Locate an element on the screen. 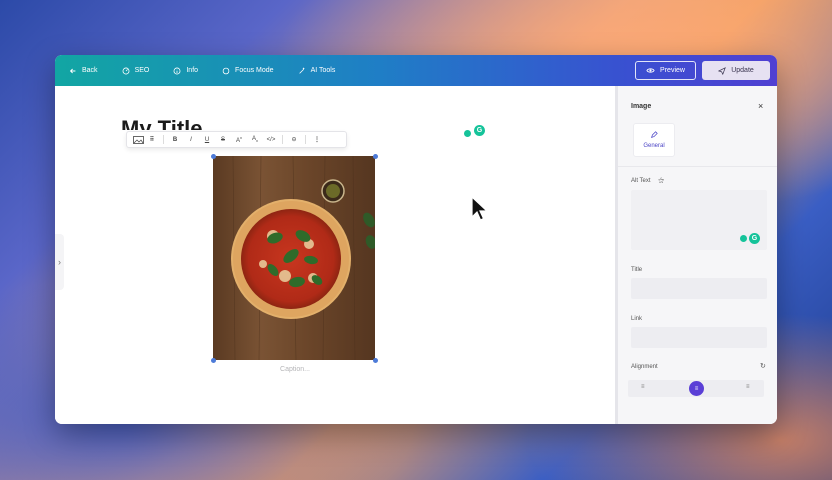  back-button: Back is located at coordinates (83, 71).